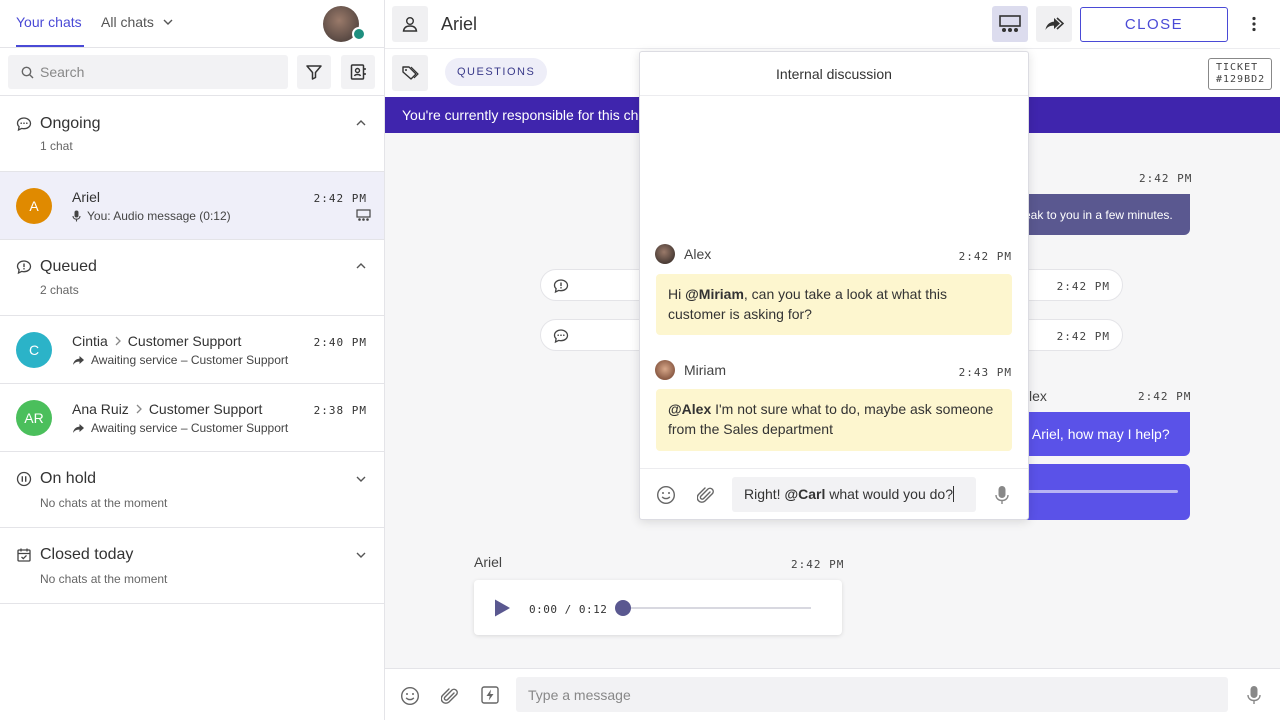 The width and height of the screenshot is (1280, 720). I want to click on contact-info-button, so click(410, 24).